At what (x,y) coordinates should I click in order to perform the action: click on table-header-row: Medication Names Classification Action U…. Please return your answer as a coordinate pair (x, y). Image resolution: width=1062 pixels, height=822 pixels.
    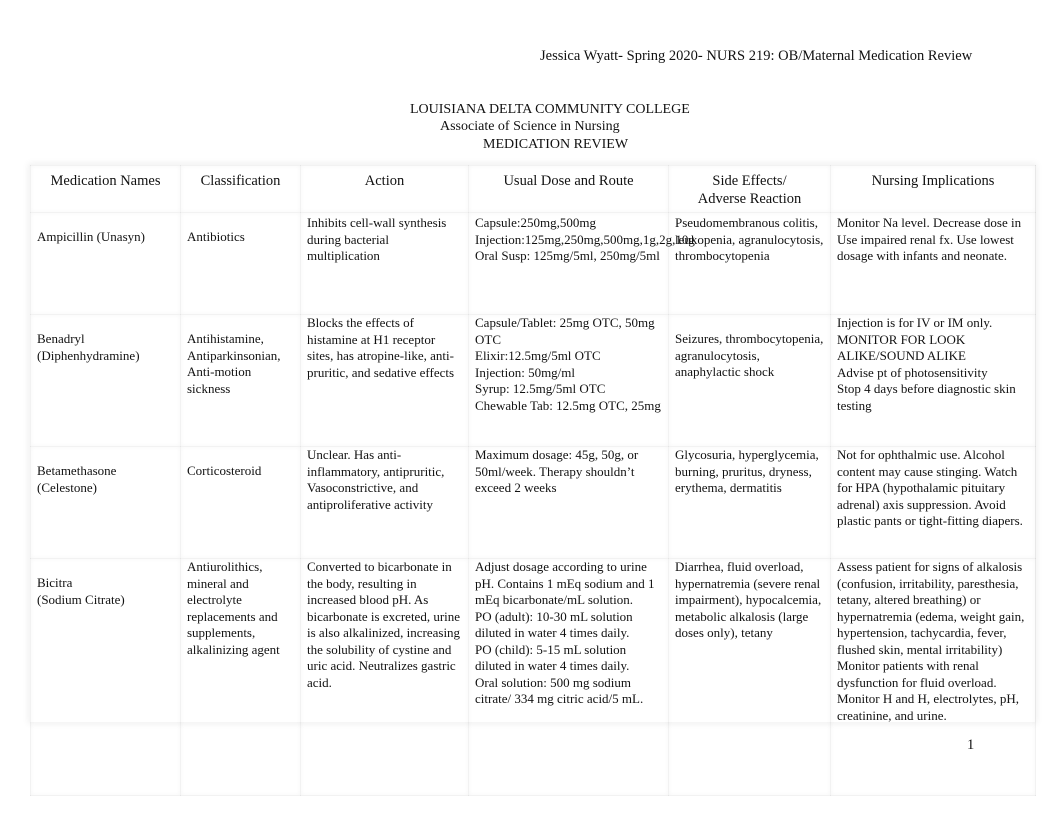
    Looking at the image, I should click on (533, 189).